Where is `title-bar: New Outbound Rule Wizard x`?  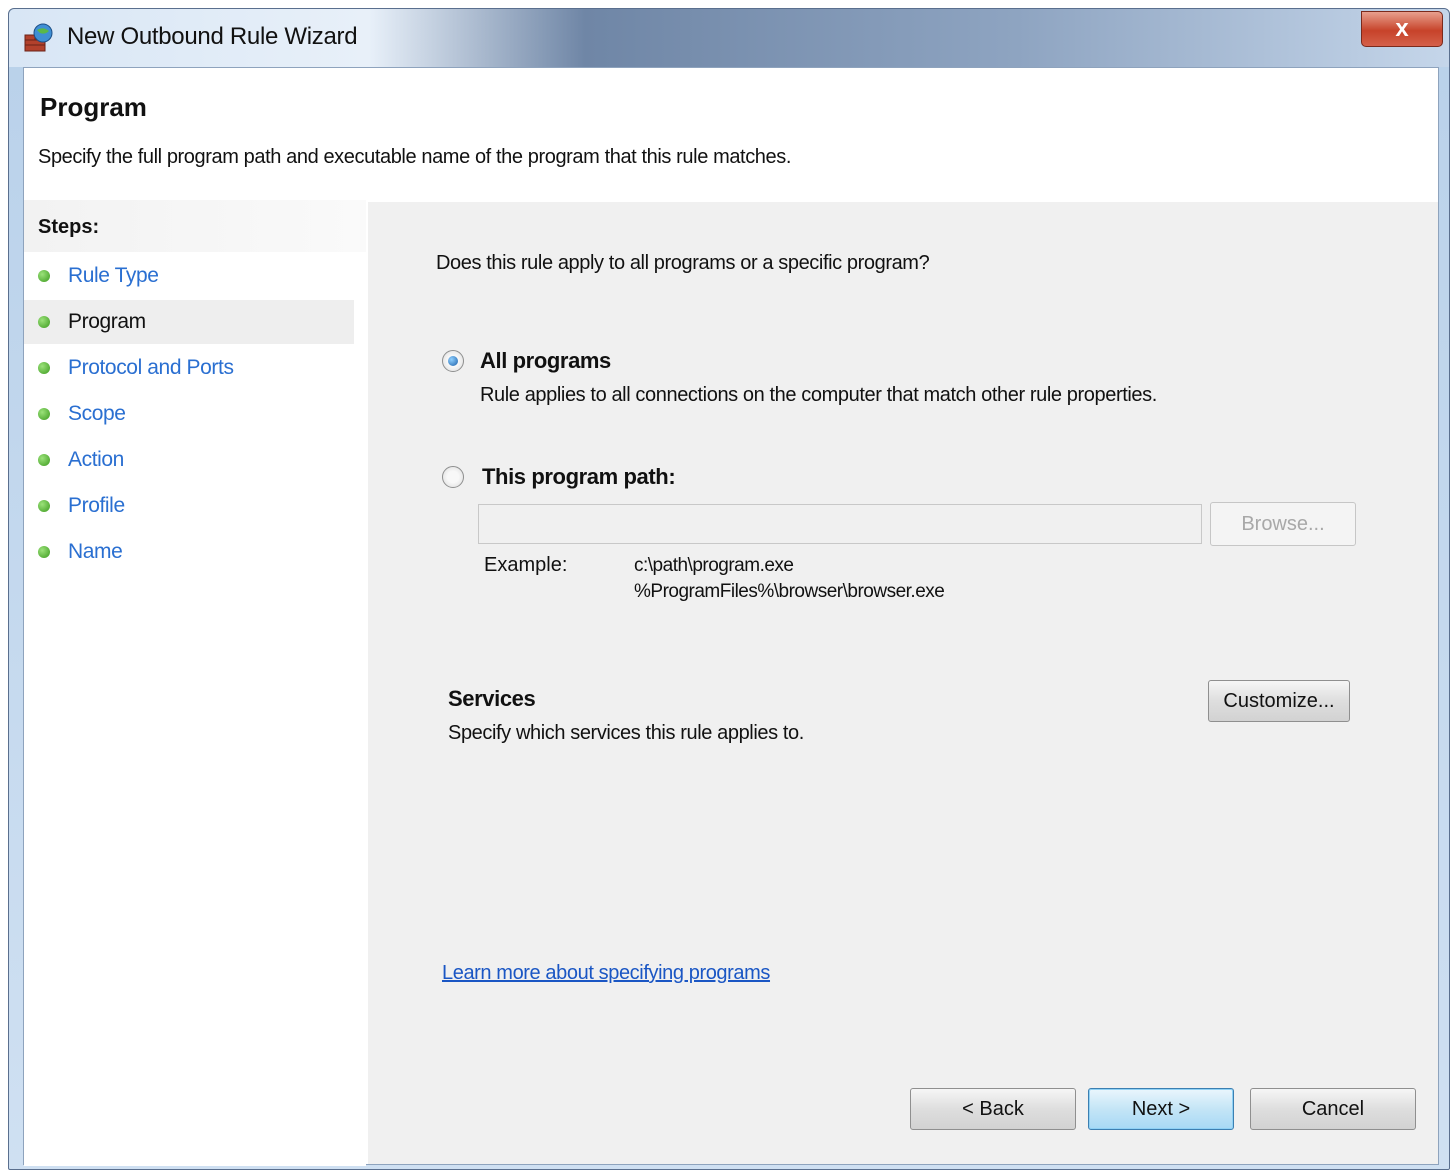
title-bar: New Outbound Rule Wizard x is located at coordinates (729, 38).